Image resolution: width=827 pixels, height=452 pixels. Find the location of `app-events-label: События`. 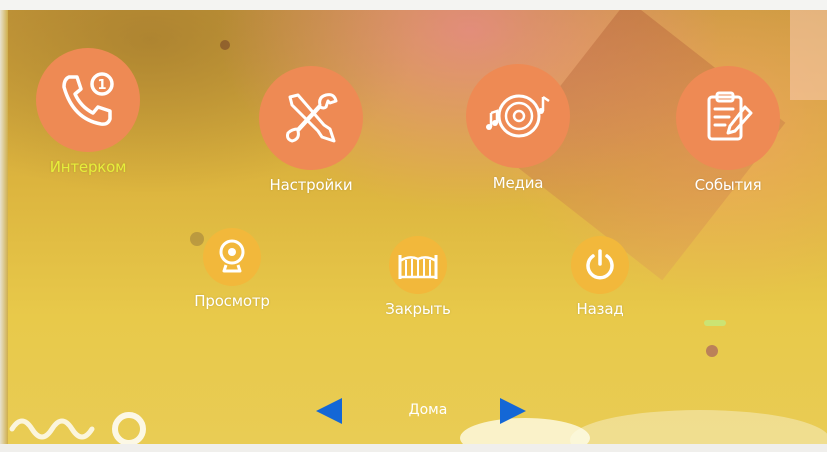

app-events-label: События is located at coordinates (728, 185).